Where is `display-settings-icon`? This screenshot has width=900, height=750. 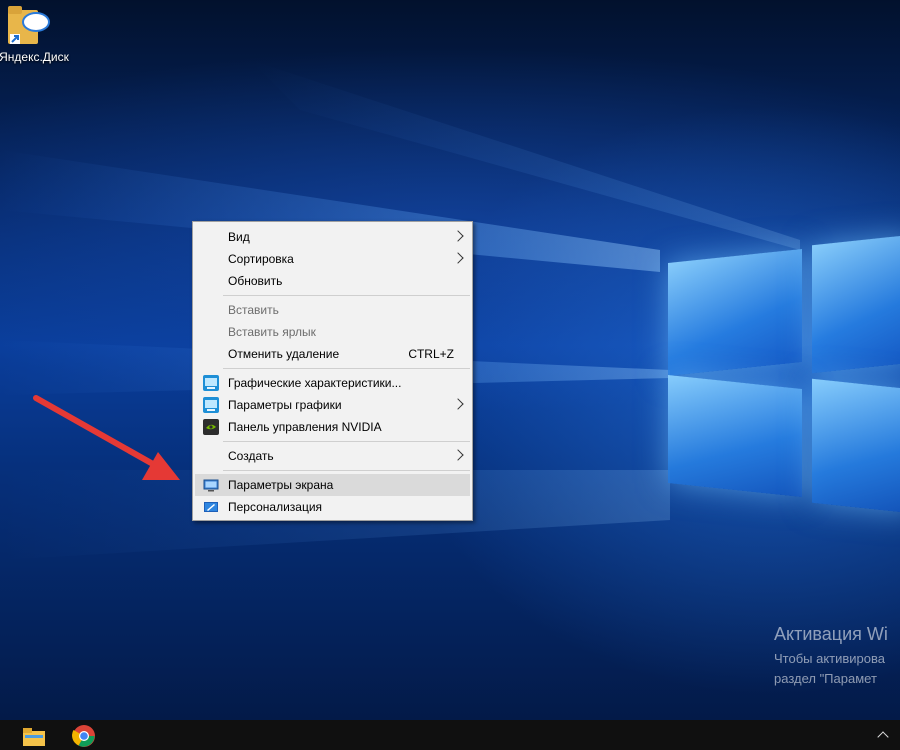 display-settings-icon is located at coordinates (211, 485).